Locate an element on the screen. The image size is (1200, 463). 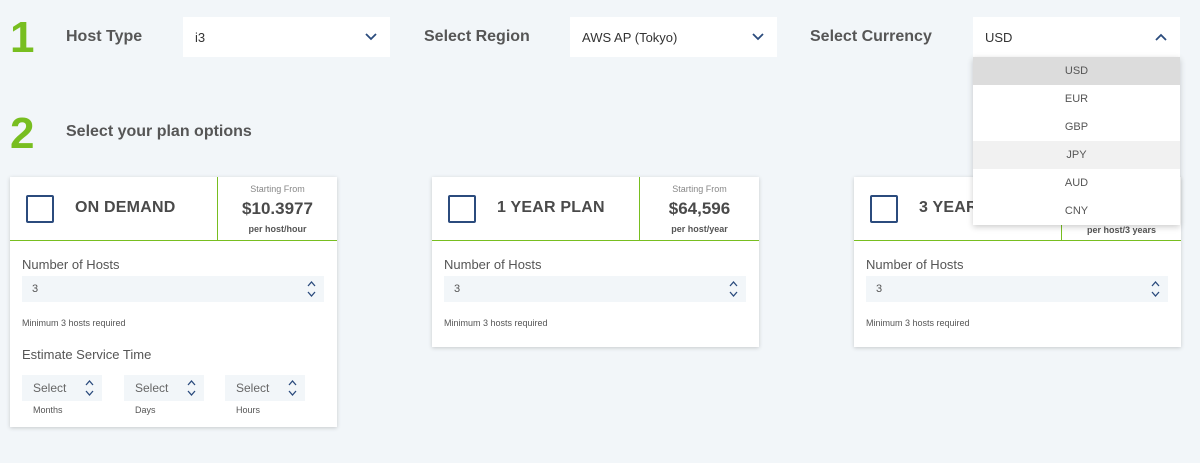
plan-price: $10.3977 is located at coordinates (277, 208).